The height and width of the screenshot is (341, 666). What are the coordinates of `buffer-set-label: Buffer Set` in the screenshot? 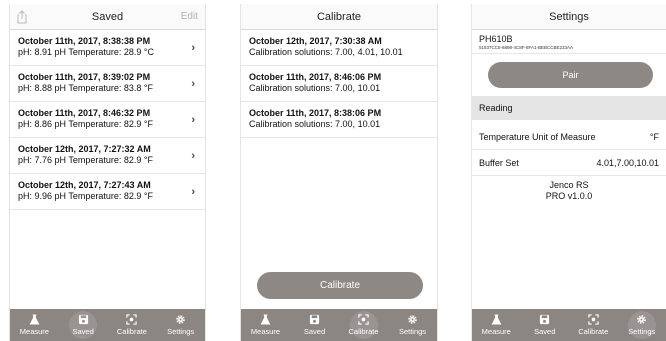 It's located at (499, 162).